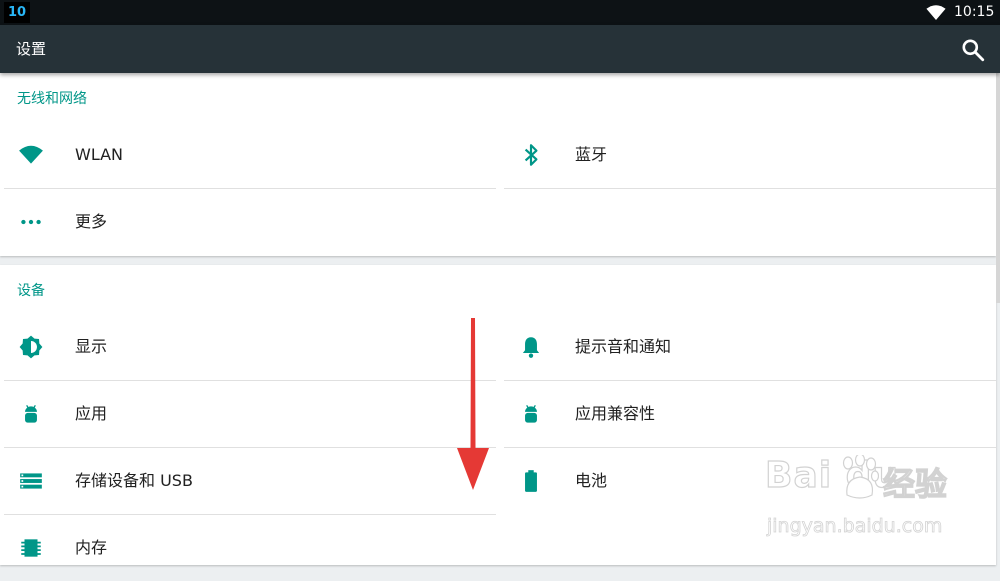 This screenshot has width=1000, height=581. I want to click on brightness-icon, so click(31, 347).